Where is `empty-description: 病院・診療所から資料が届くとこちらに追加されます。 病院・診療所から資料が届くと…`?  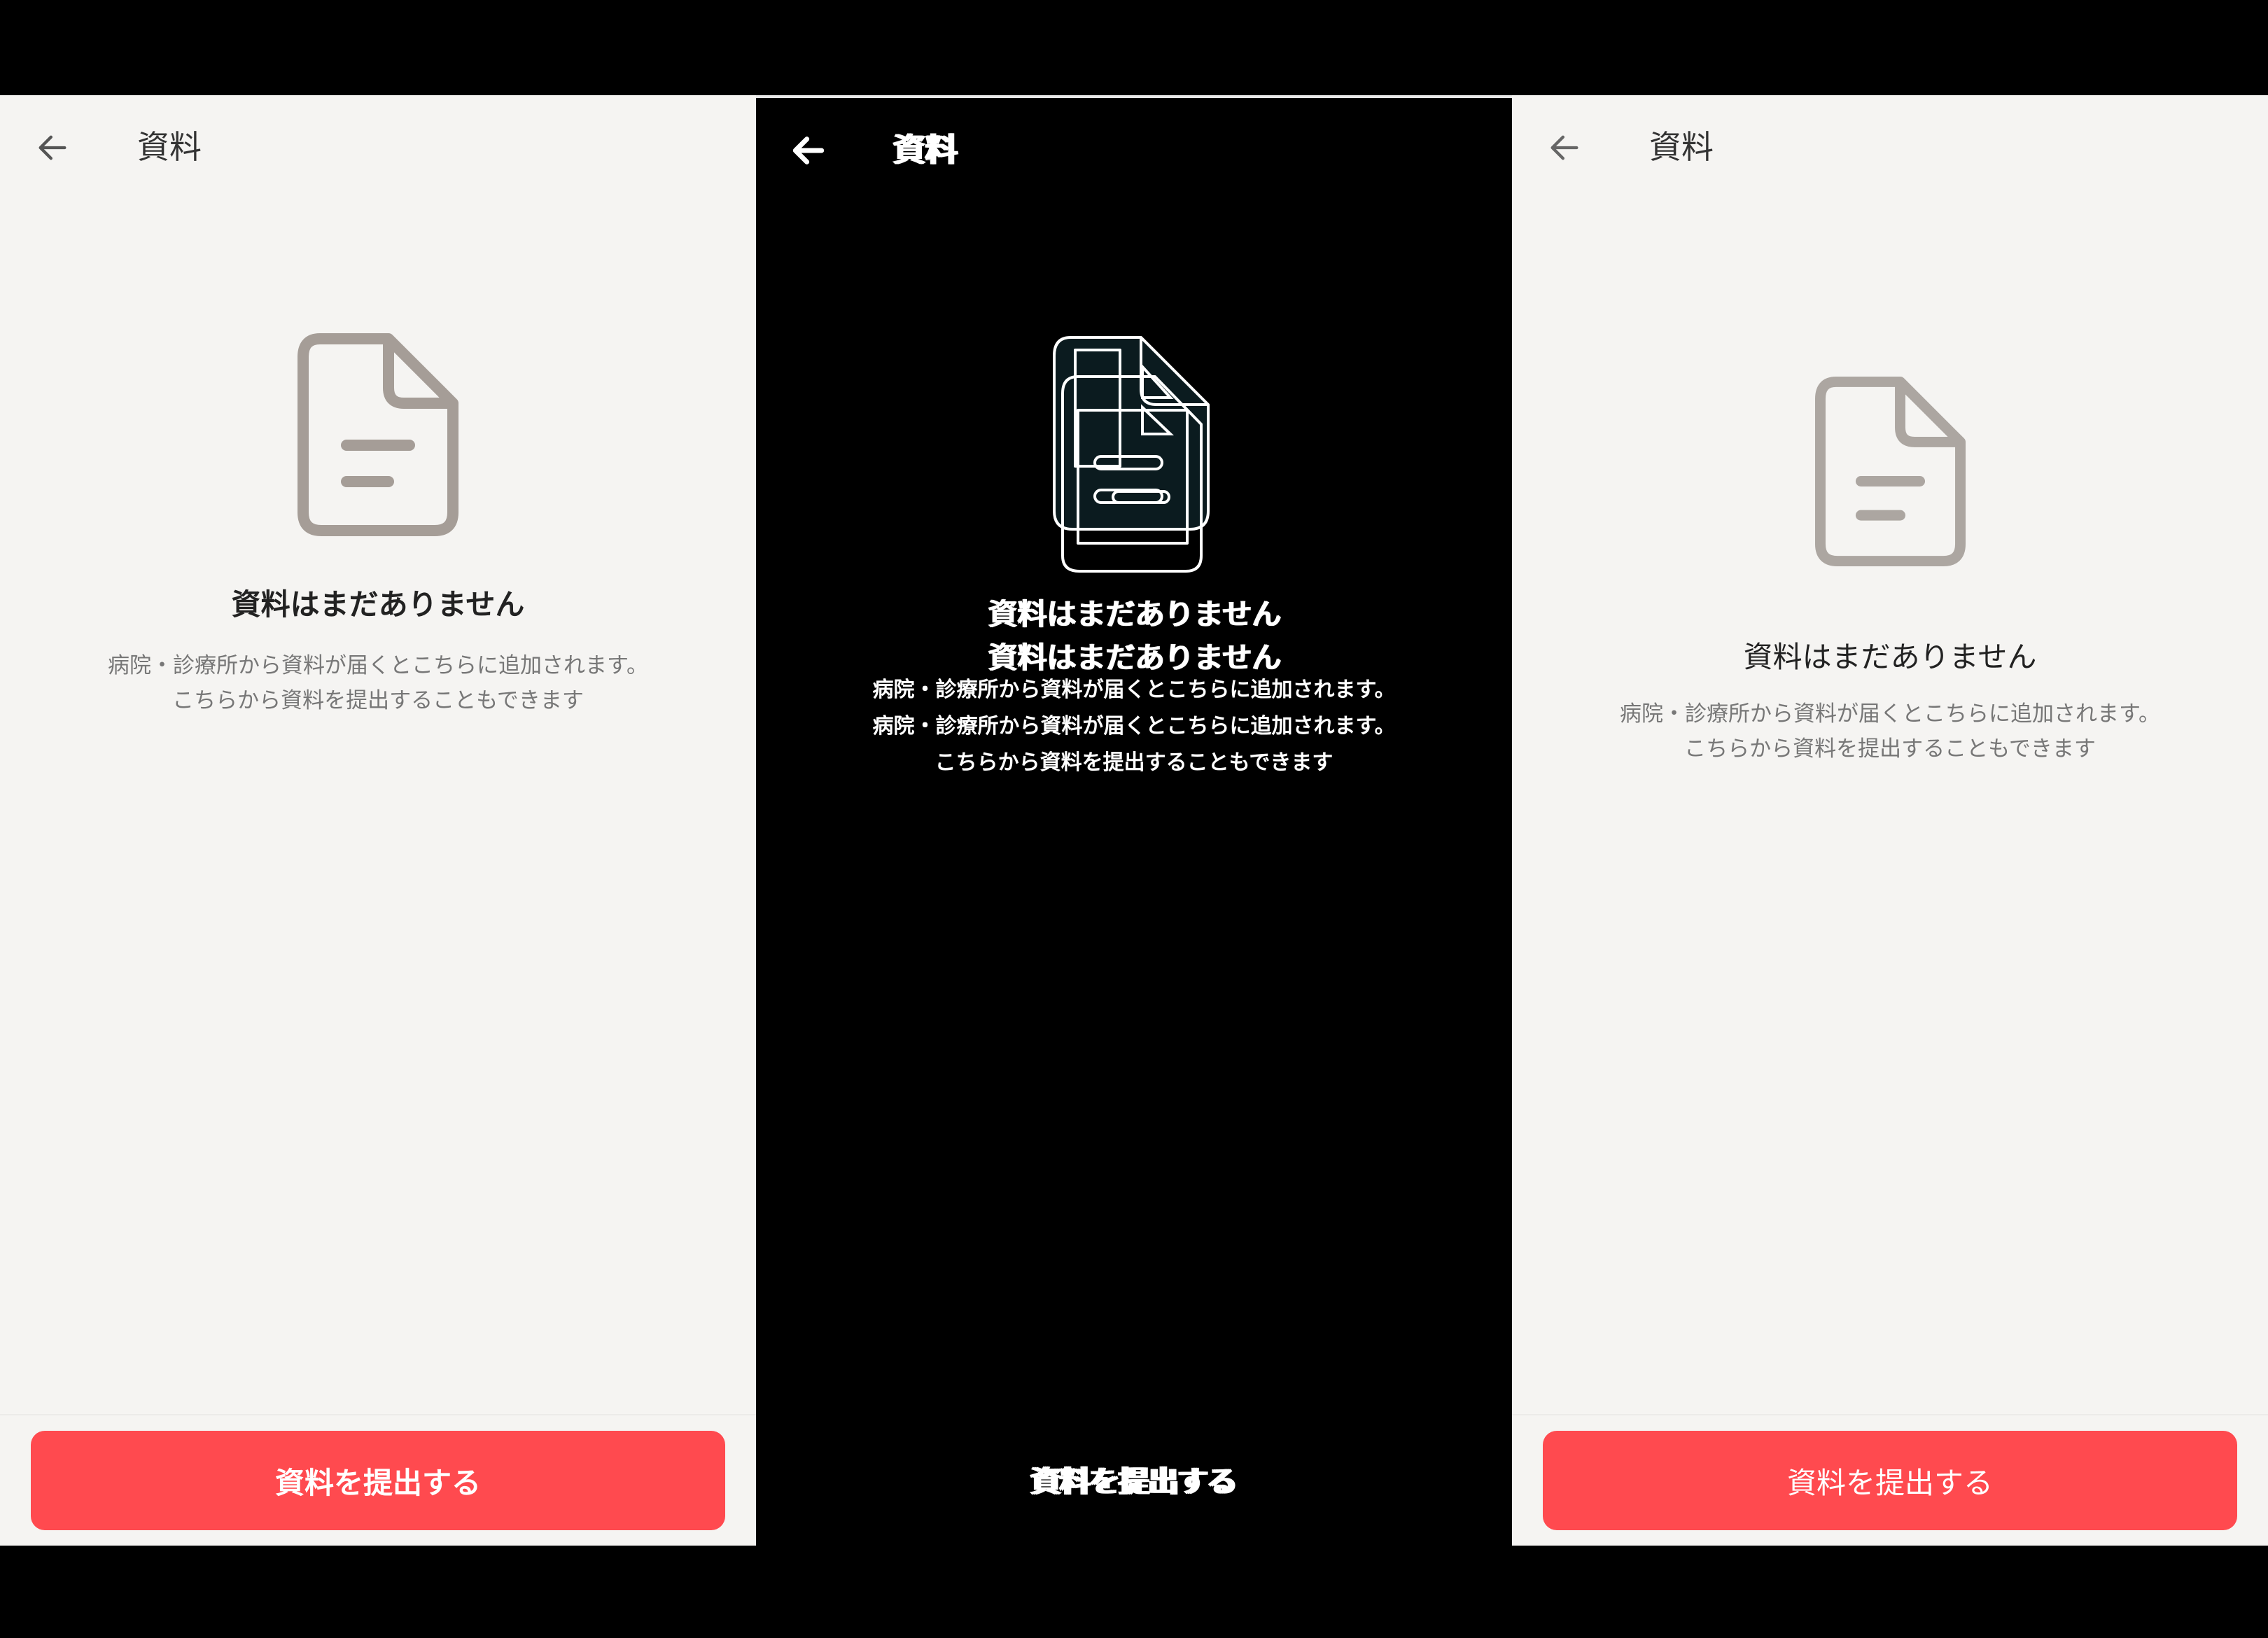
empty-description: 病院・診療所から資料が届くとこちらに追加されます。 病院・診療所から資料が届くと… is located at coordinates (1134, 726).